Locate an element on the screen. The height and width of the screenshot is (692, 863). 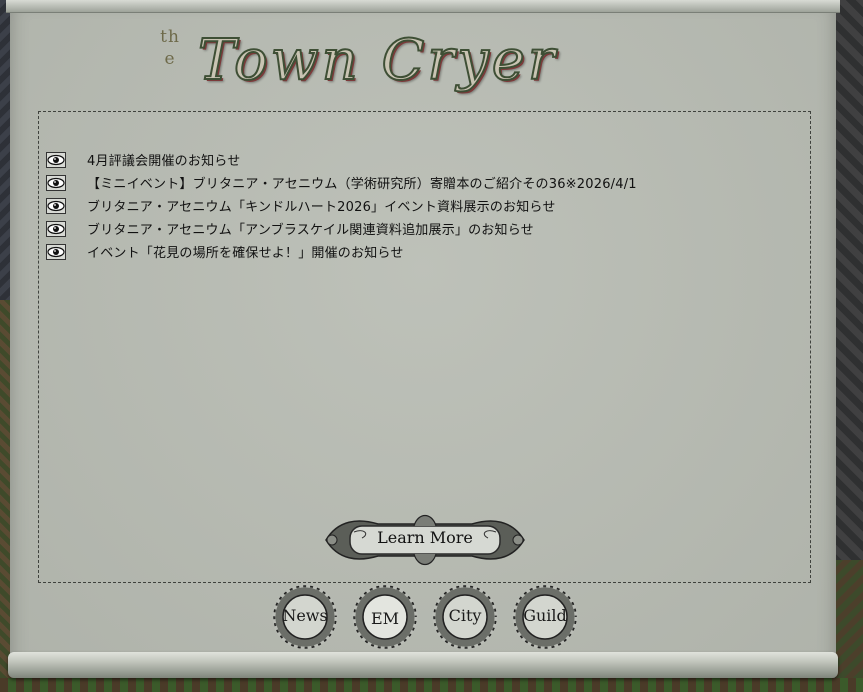
world-edge-bottom is located at coordinates (431, 685).